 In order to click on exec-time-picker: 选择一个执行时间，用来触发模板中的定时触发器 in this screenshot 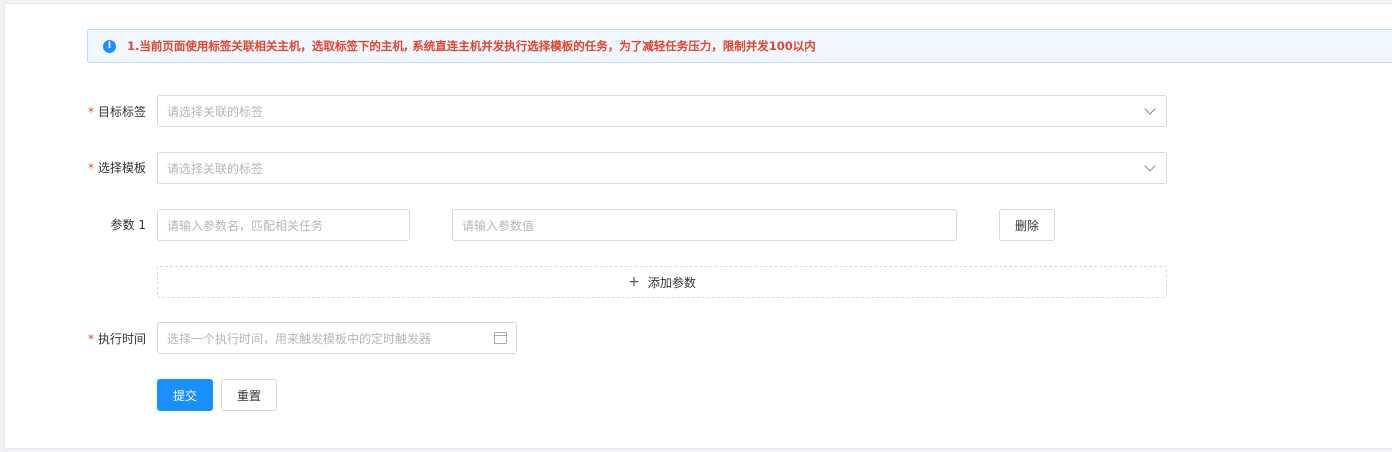, I will do `click(337, 338)`.